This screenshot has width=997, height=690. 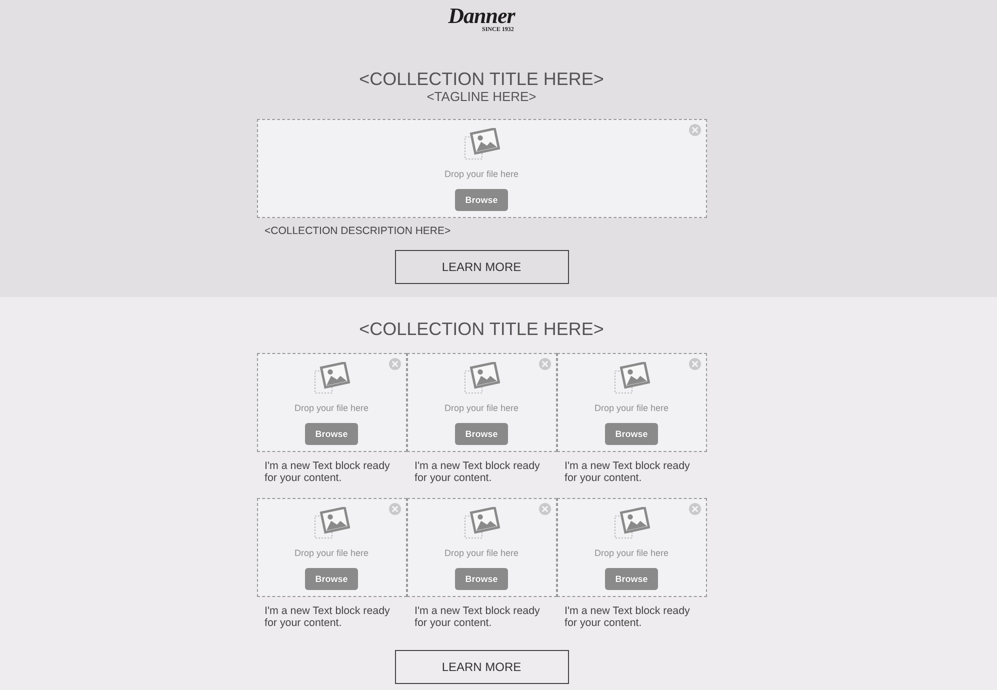 What do you see at coordinates (481, 16) in the screenshot?
I see `logo-wordmark: Danner` at bounding box center [481, 16].